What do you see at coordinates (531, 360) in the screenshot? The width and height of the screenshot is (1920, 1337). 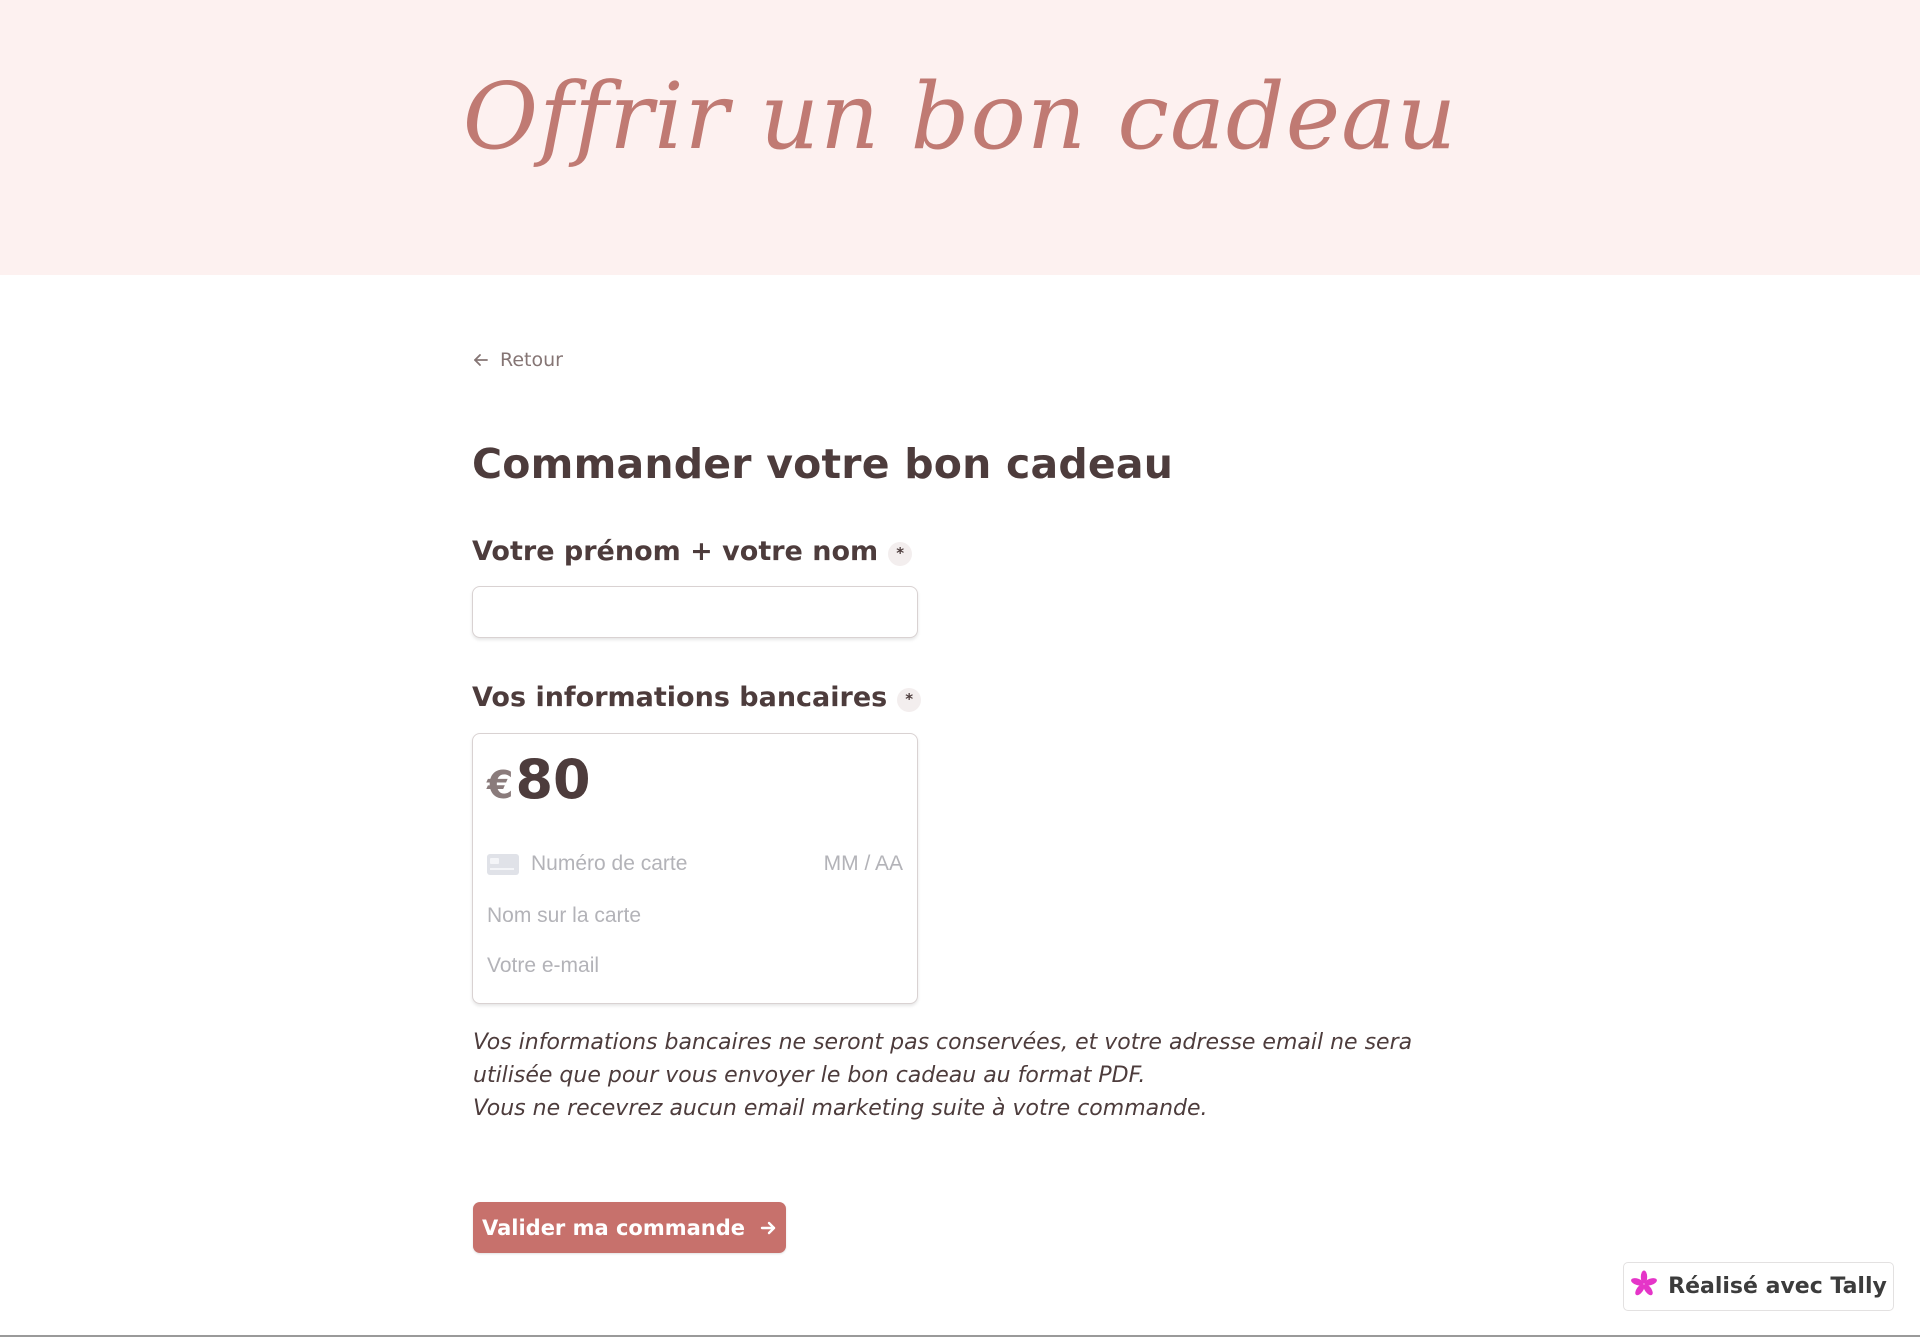 I see `back-link-label: Retour` at bounding box center [531, 360].